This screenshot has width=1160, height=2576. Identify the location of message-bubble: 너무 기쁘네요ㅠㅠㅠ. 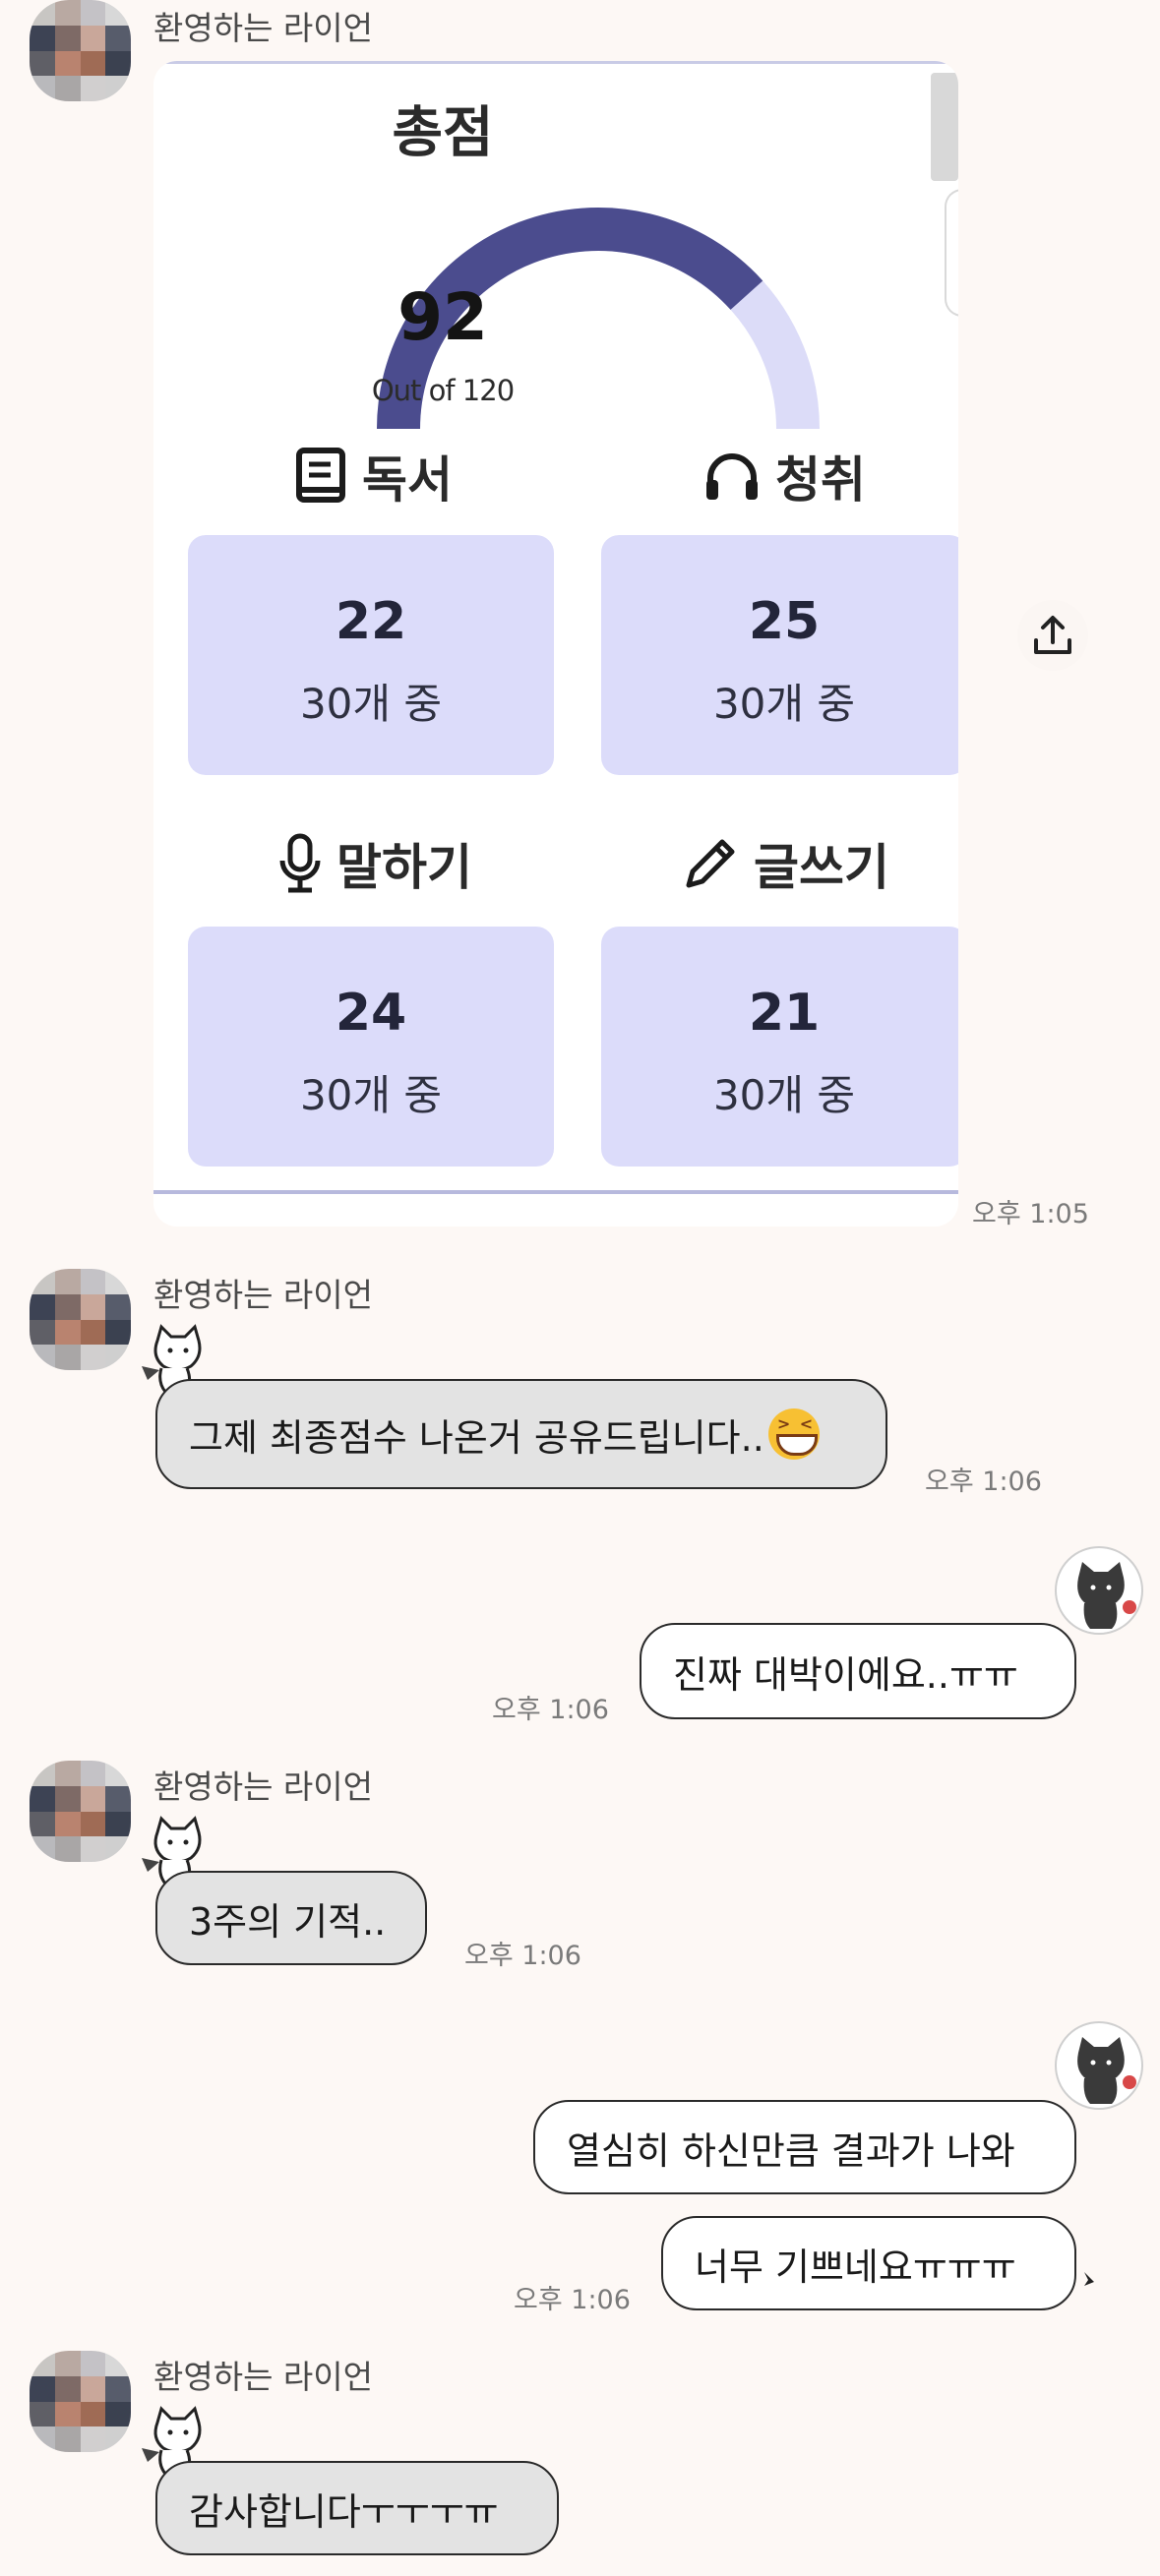
(868, 2263).